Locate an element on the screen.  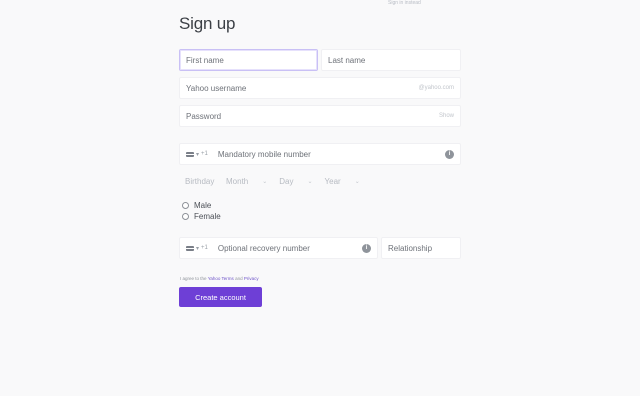
birthday-label: Birthday is located at coordinates (200, 181).